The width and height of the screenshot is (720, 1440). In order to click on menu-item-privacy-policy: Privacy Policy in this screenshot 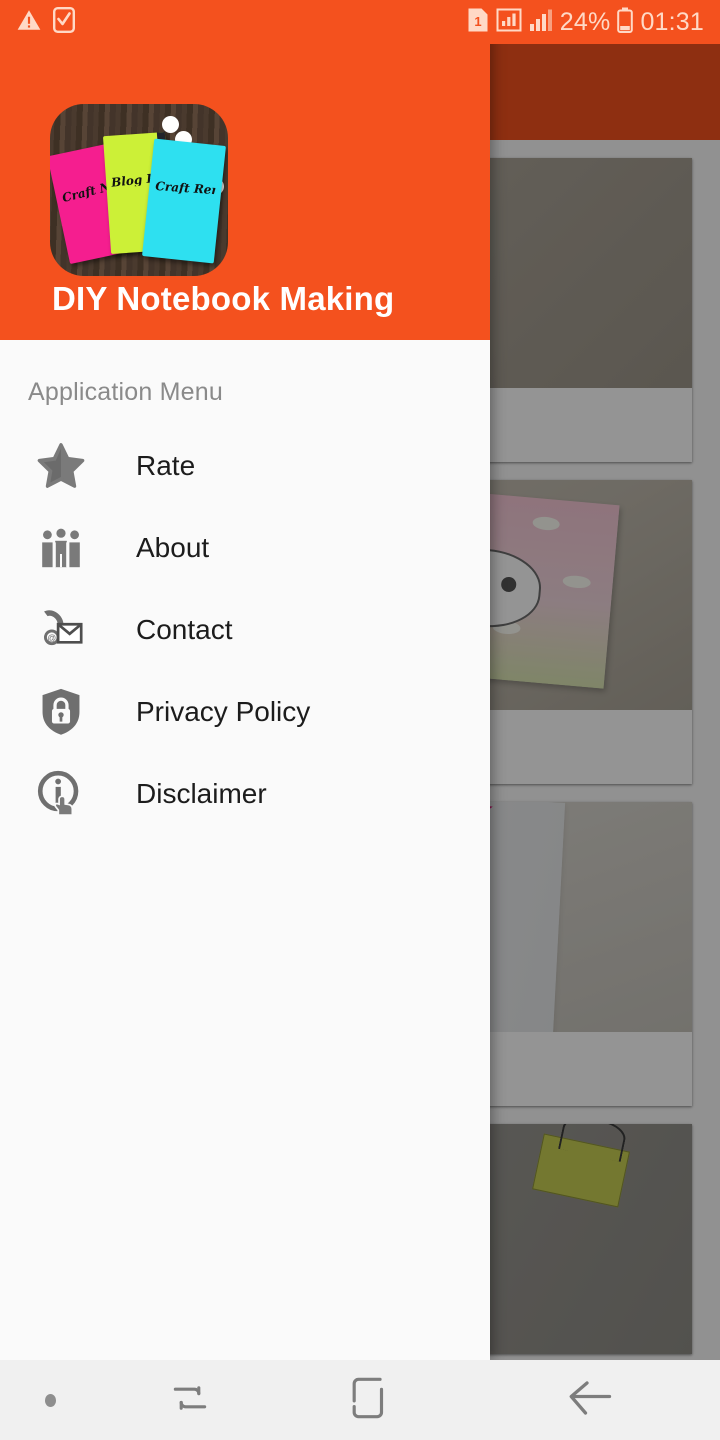, I will do `click(245, 712)`.